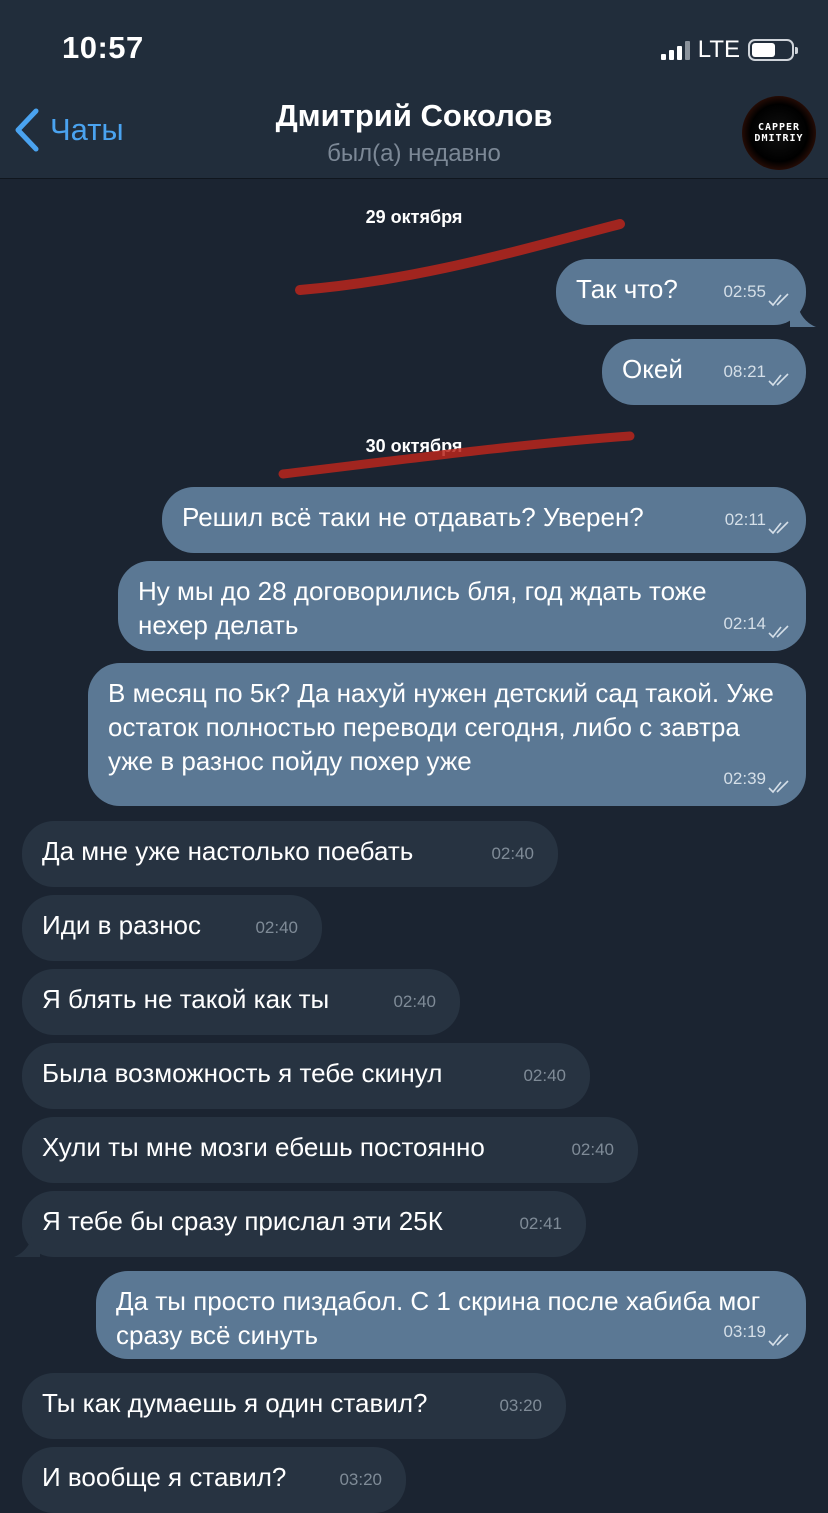  Describe the element at coordinates (675, 50) in the screenshot. I see `signal-icon` at that location.